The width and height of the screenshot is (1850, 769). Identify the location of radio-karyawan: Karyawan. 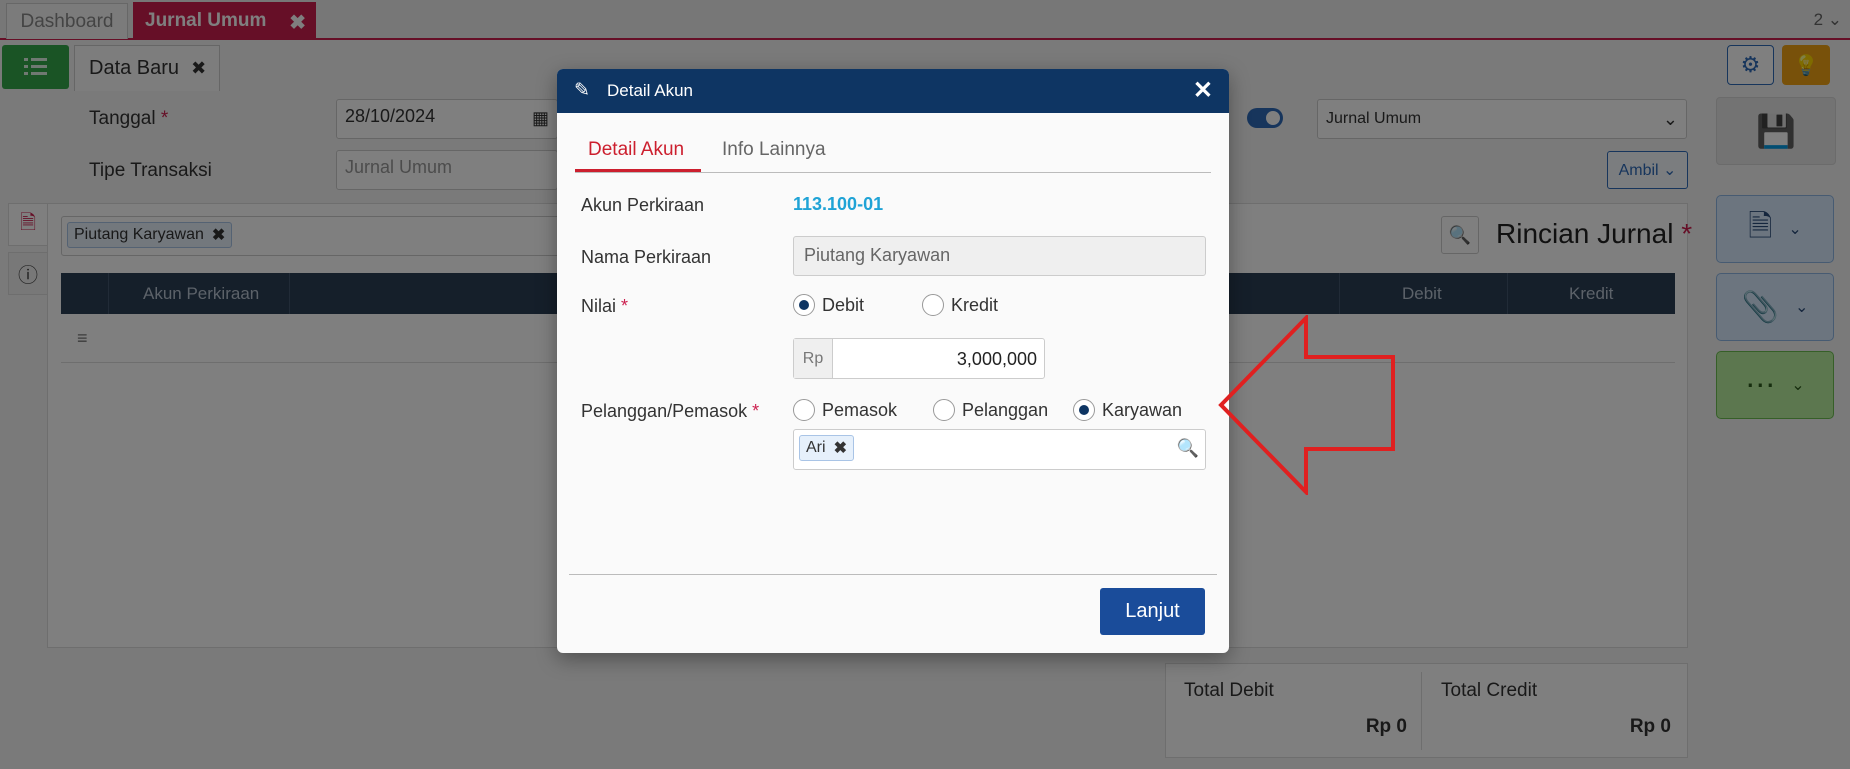
(1127, 410).